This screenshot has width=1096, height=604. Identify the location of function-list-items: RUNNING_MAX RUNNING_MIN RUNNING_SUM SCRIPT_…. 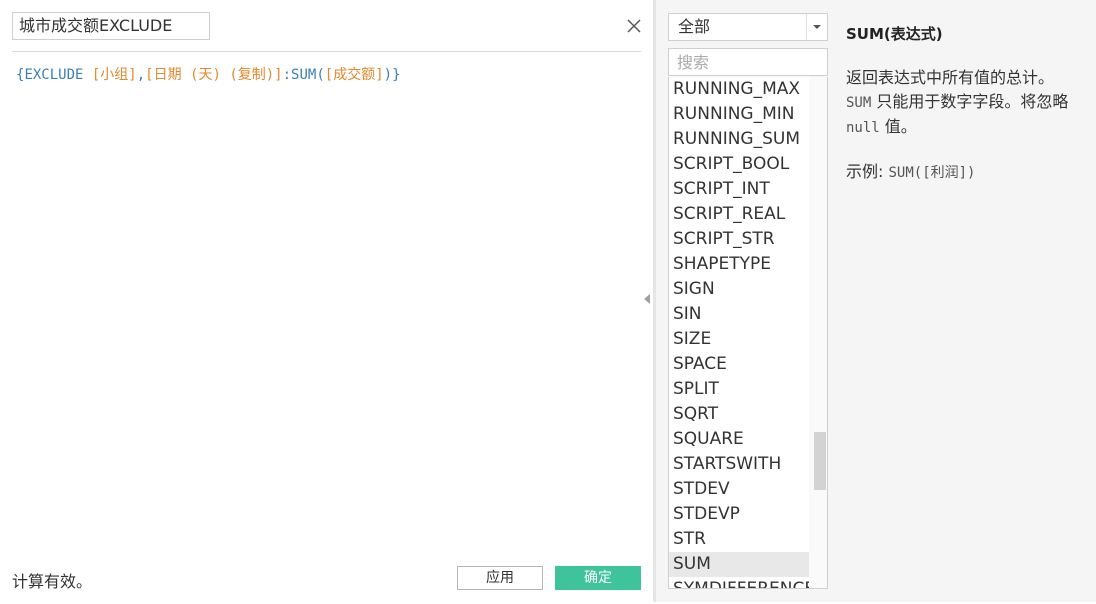
(739, 332).